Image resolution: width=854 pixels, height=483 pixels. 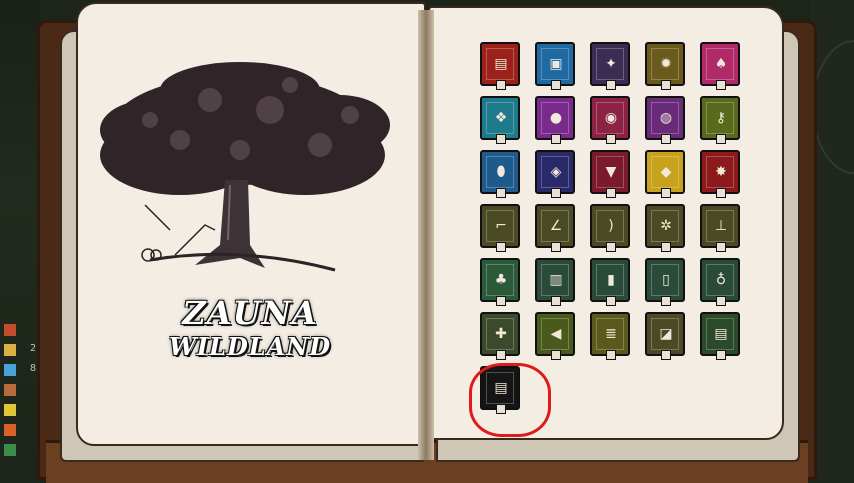 I want to click on journal-entry-violet-lamp: ◍, so click(x=665, y=120).